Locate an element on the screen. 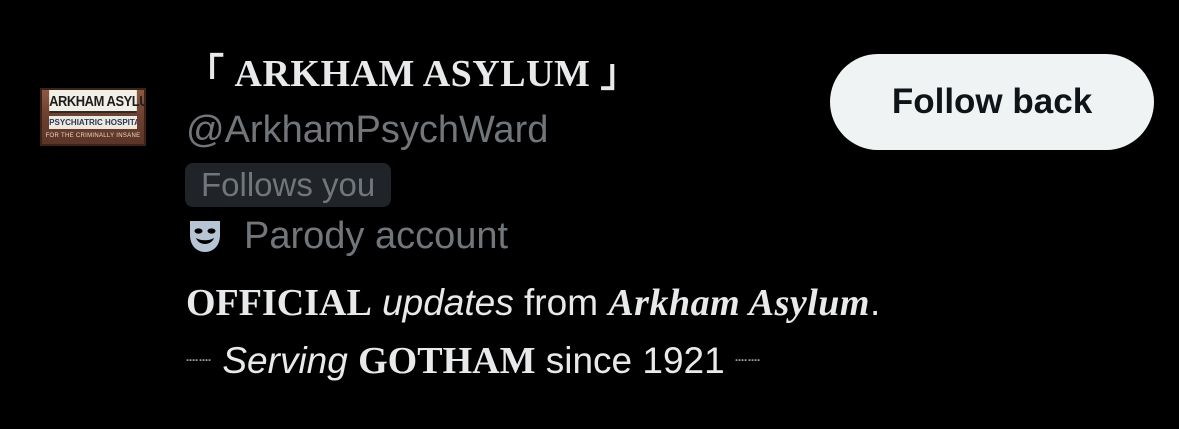 This screenshot has width=1179, height=429. bio-period: . is located at coordinates (875, 302).